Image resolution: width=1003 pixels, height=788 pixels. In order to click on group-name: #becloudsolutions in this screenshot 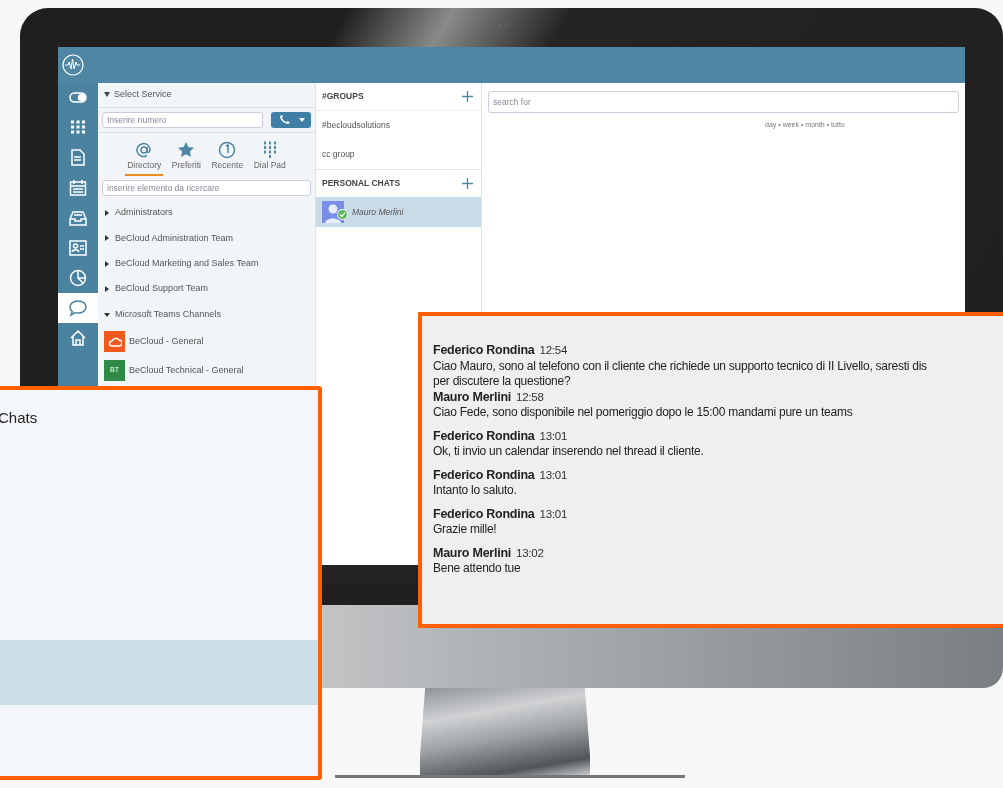, I will do `click(356, 125)`.